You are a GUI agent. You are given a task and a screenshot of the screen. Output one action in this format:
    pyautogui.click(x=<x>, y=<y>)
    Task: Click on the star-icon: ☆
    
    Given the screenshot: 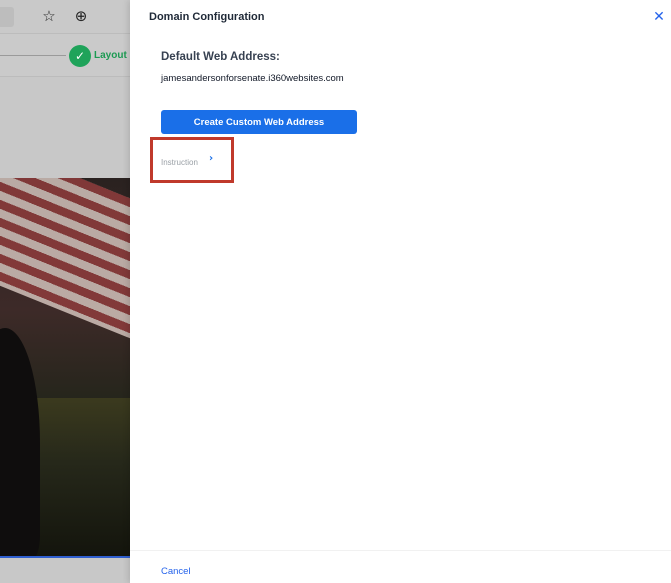 What is the action you would take?
    pyautogui.click(x=49, y=16)
    